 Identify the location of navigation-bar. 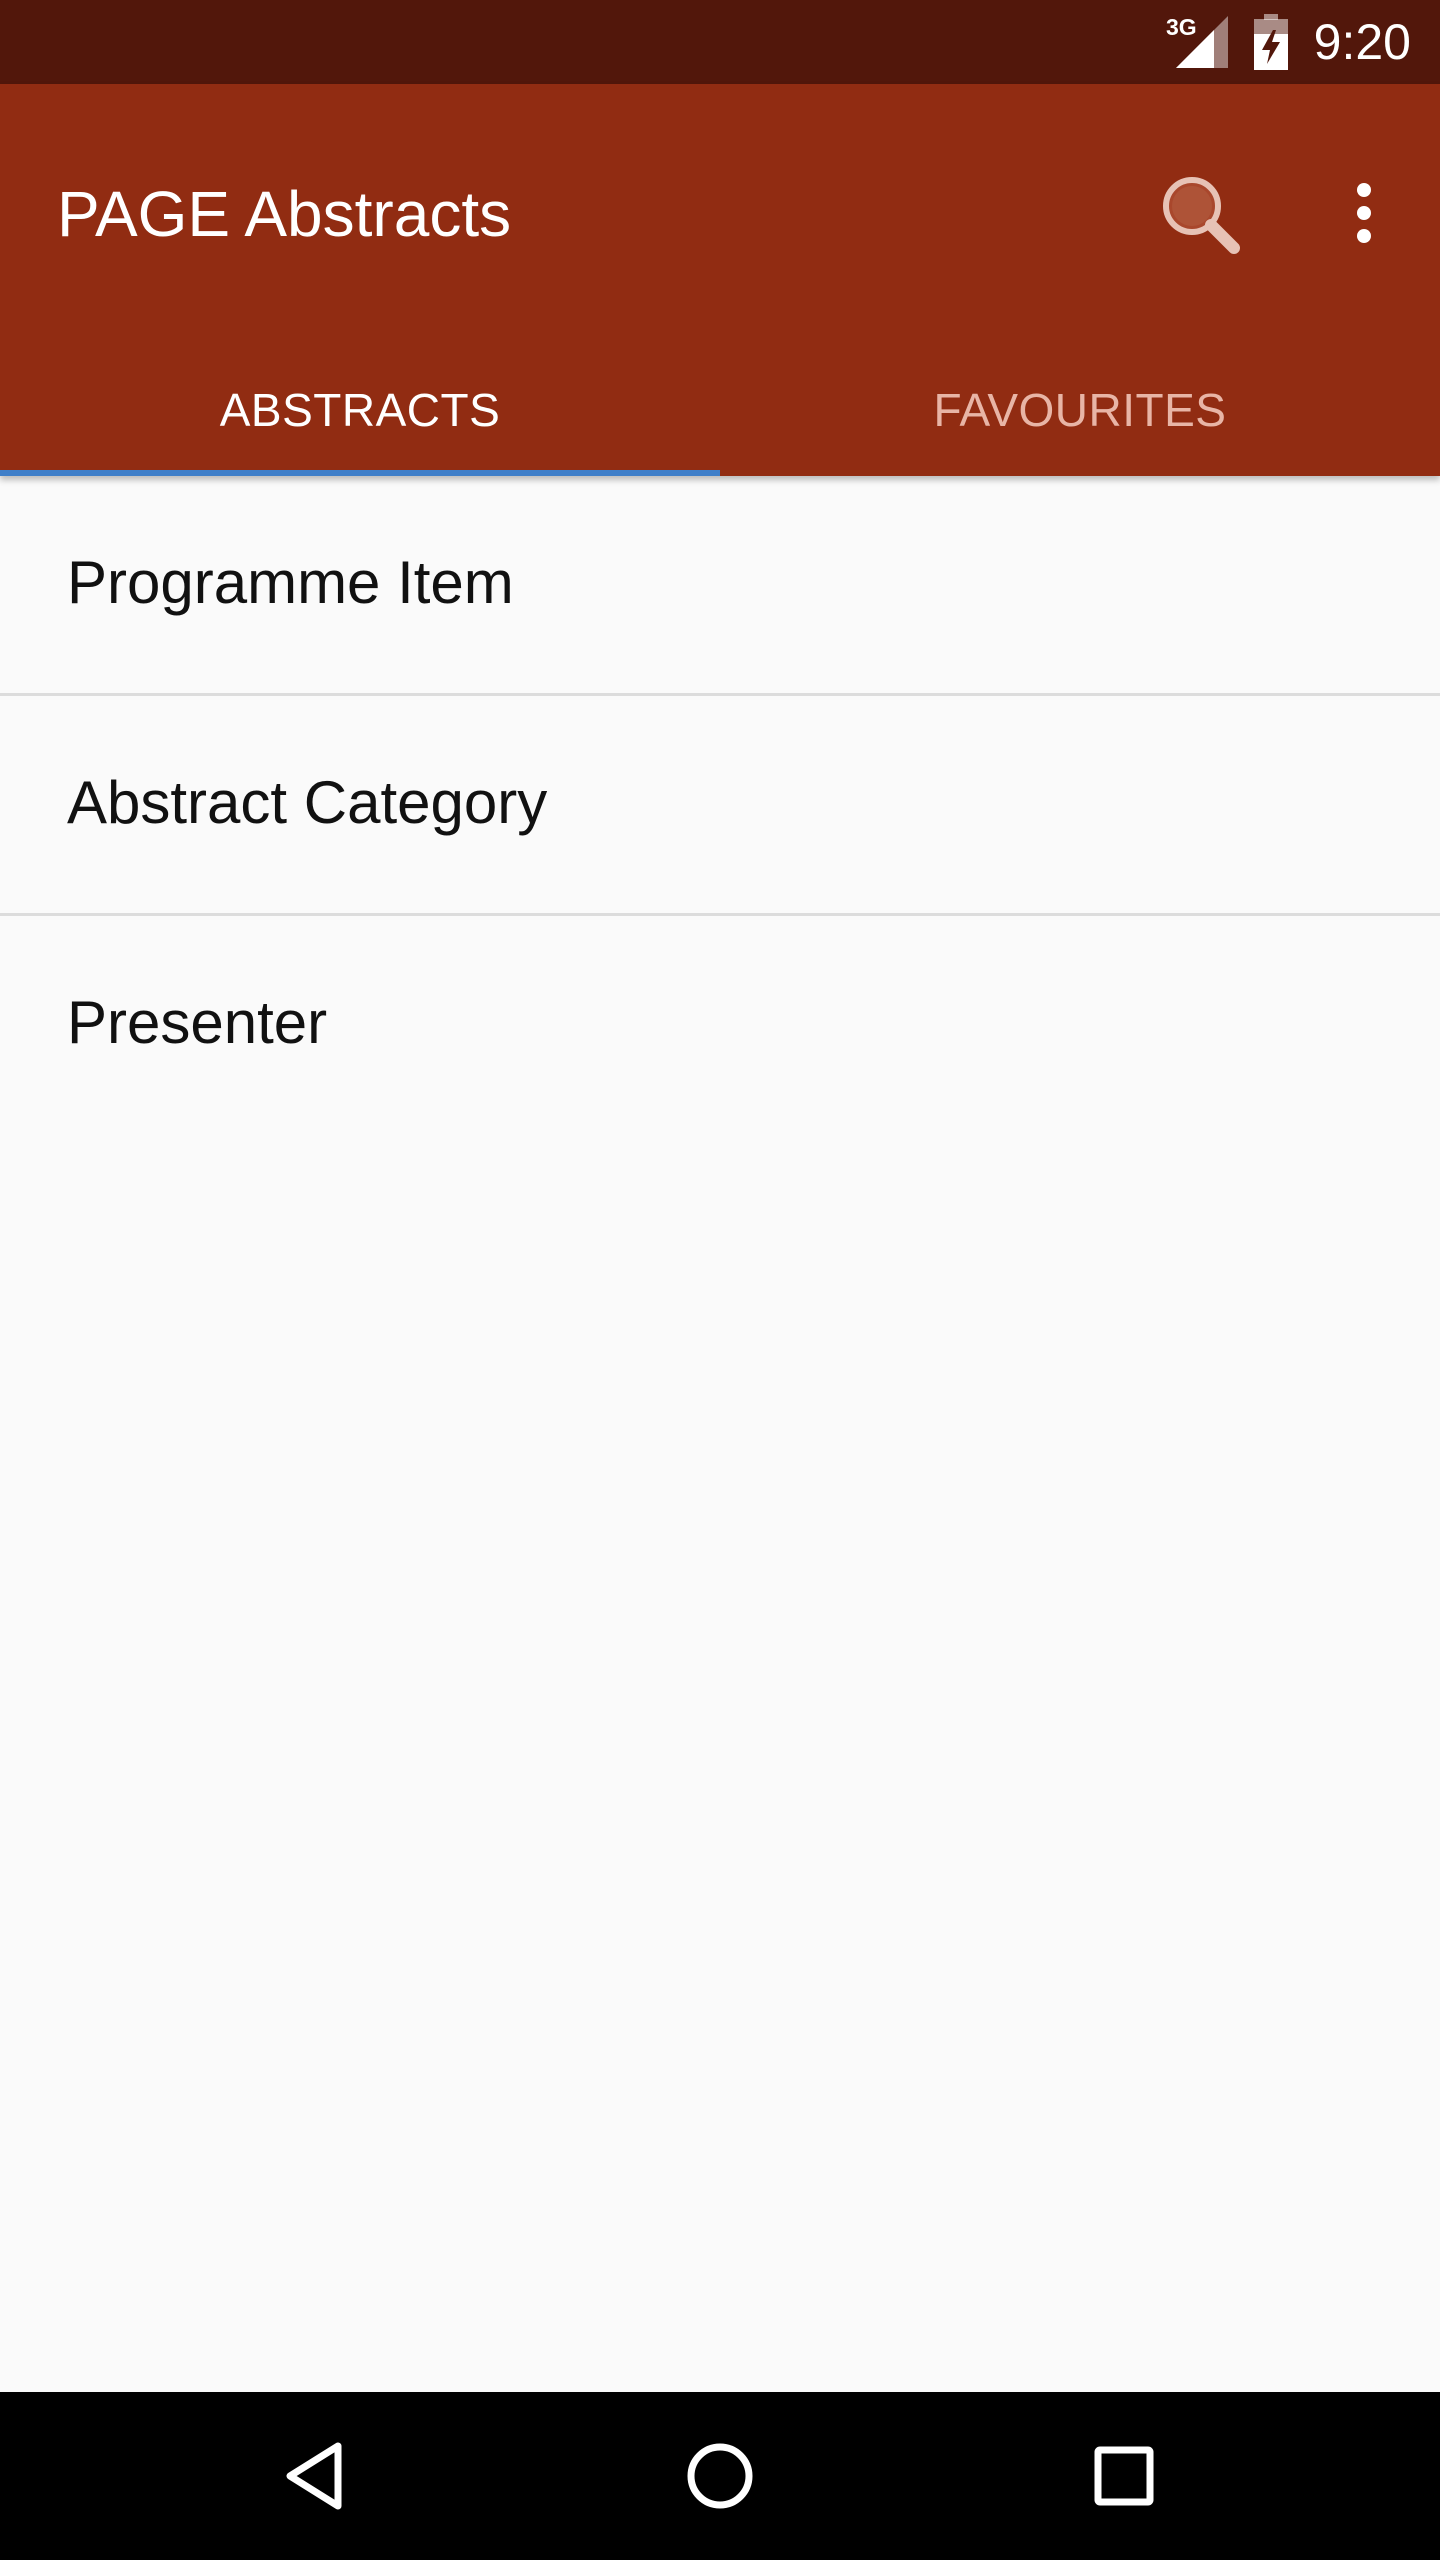
(720, 2476).